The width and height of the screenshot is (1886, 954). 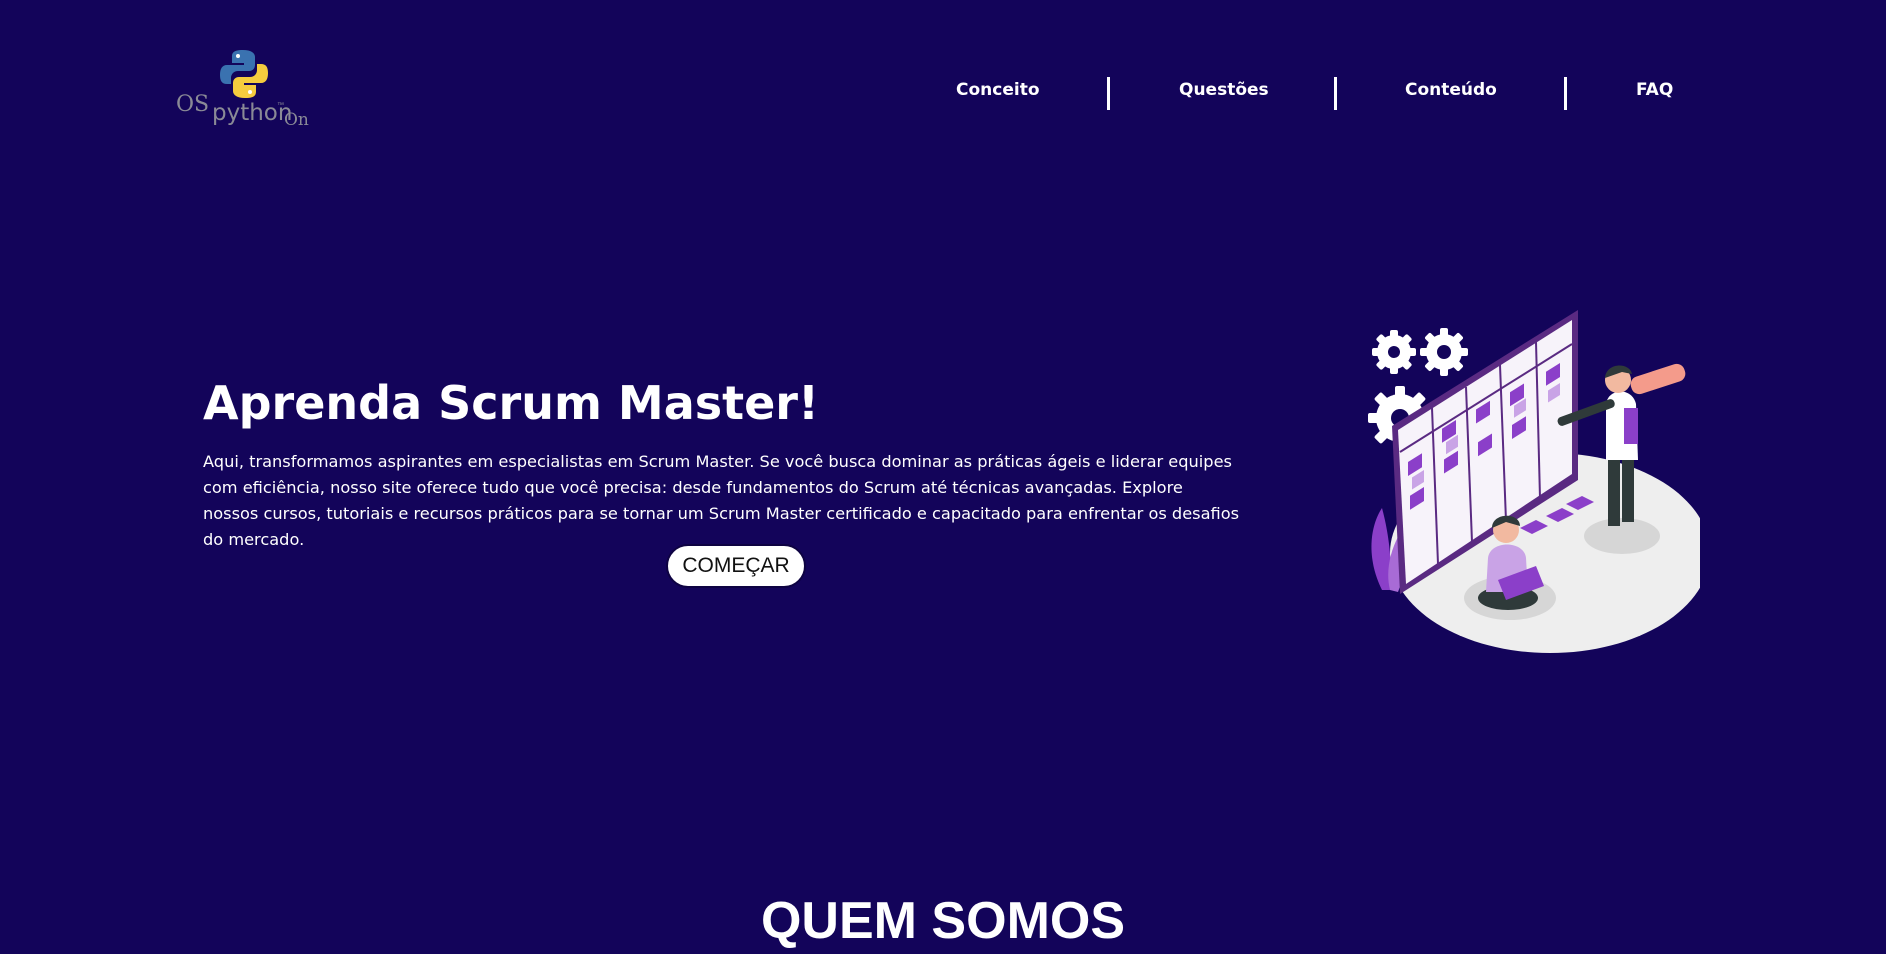 I want to click on start-button: COMEÇAR, so click(x=736, y=566).